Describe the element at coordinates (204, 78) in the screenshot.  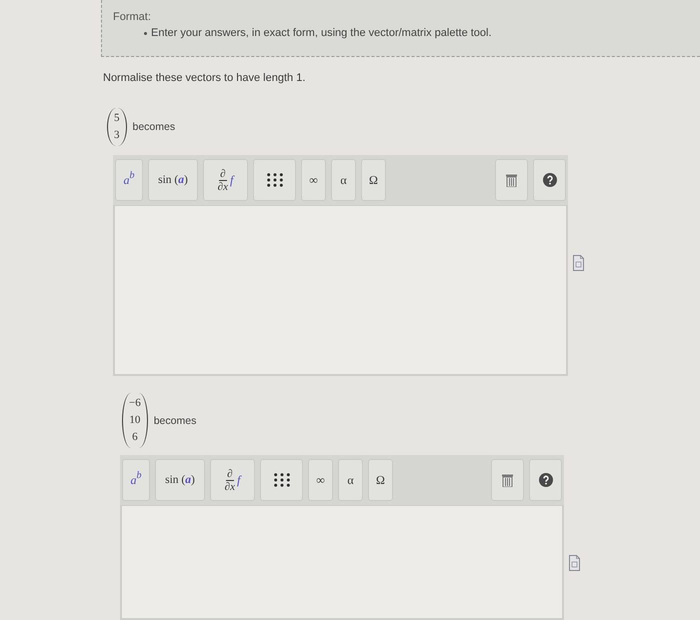
I see `instruction-text: Normalise these vectors to have length 1.` at that location.